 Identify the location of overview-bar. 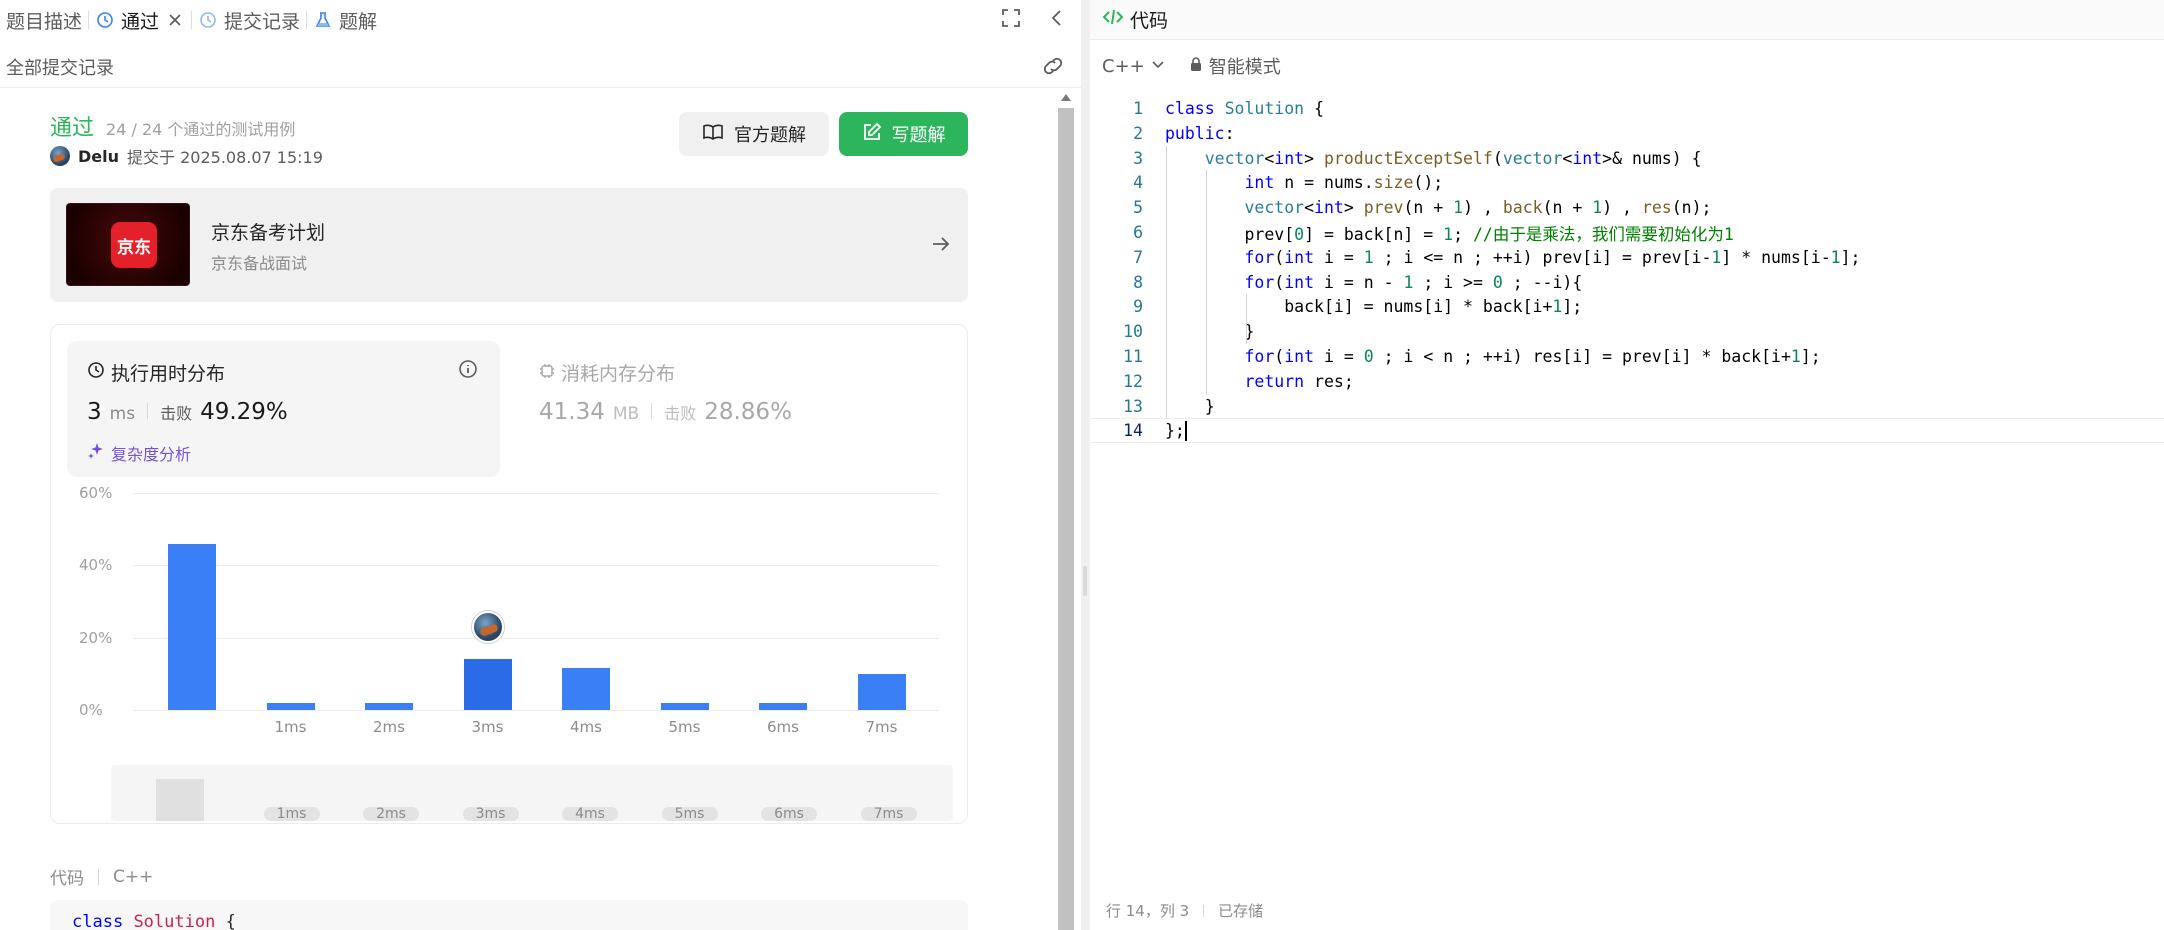
(180, 800).